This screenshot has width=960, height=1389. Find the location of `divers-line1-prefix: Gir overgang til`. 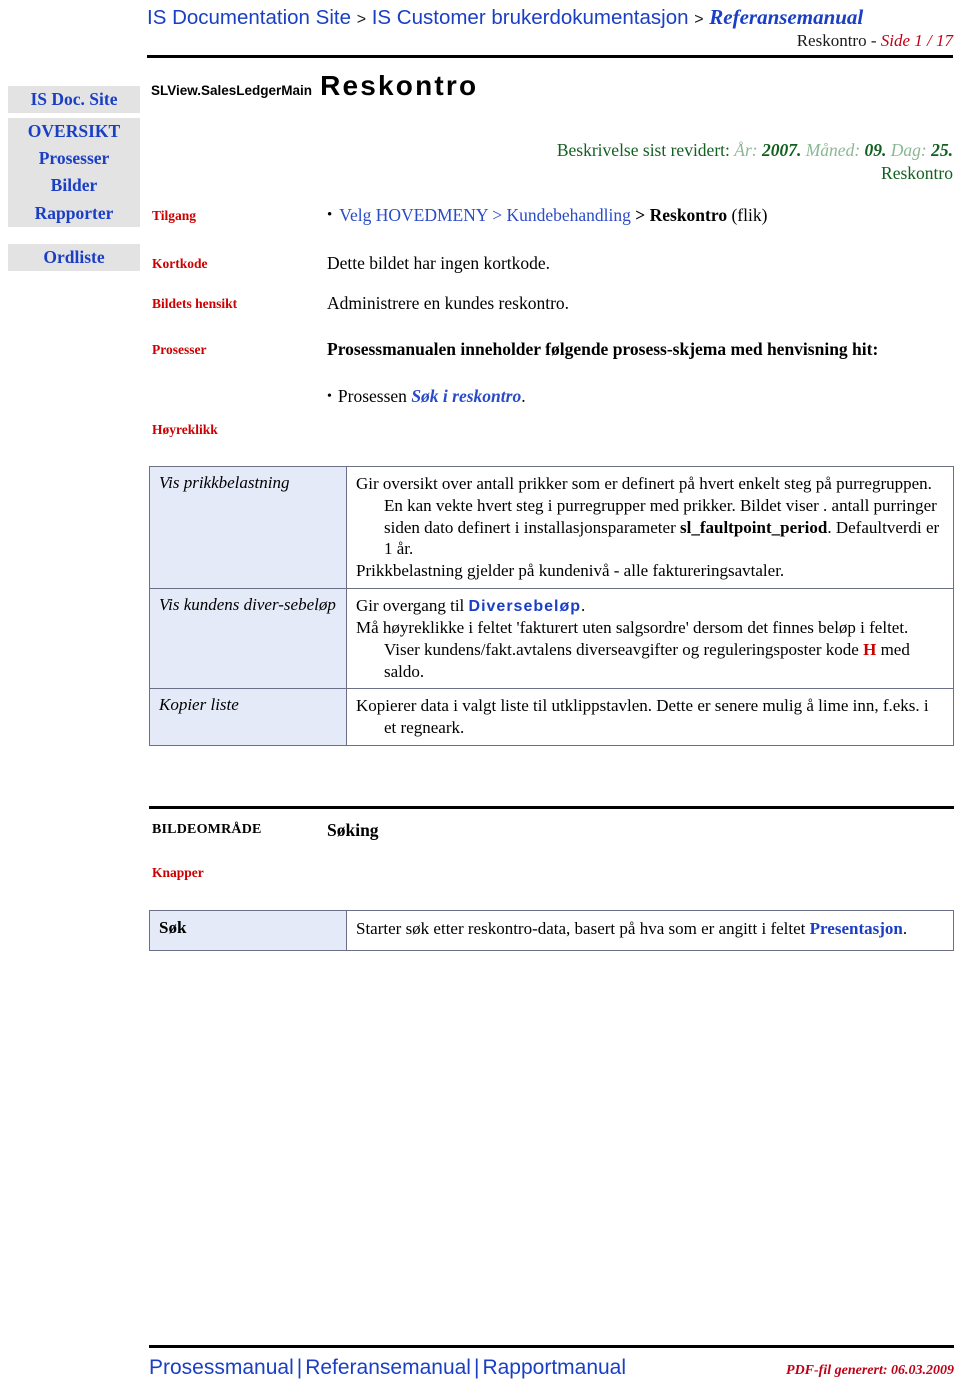

divers-line1-prefix: Gir overgang til is located at coordinates (412, 605).